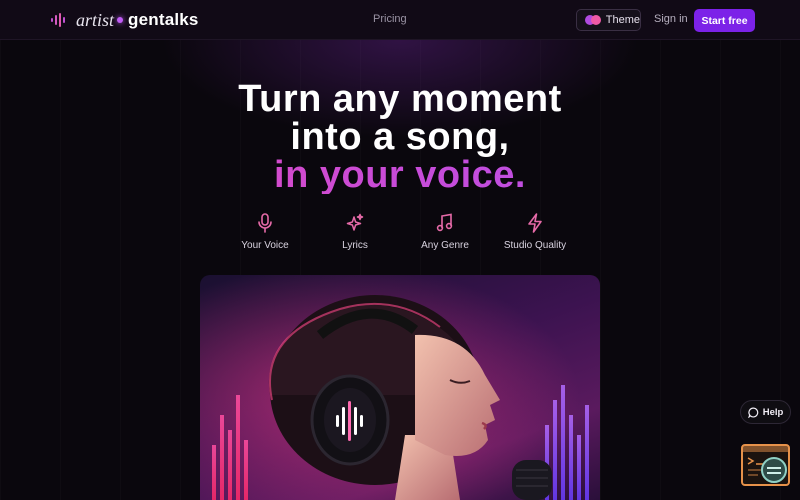 This screenshot has width=800, height=500. I want to click on sparkles-icon, so click(355, 222).